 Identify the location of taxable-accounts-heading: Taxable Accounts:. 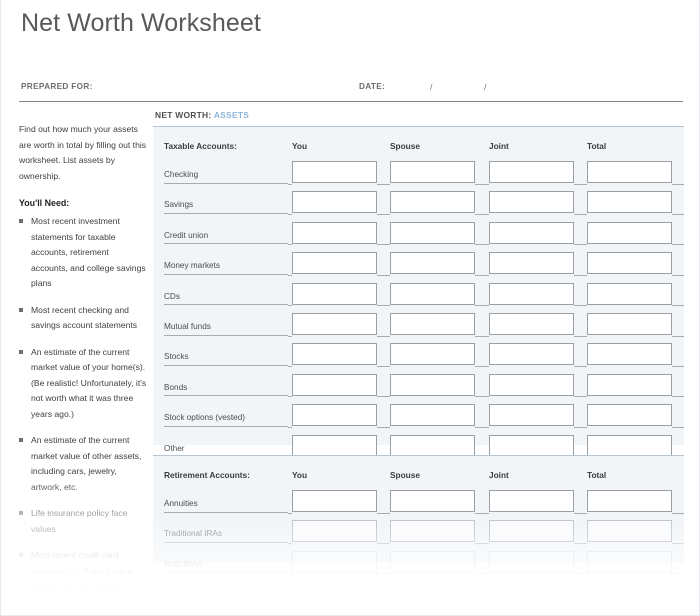
(200, 146).